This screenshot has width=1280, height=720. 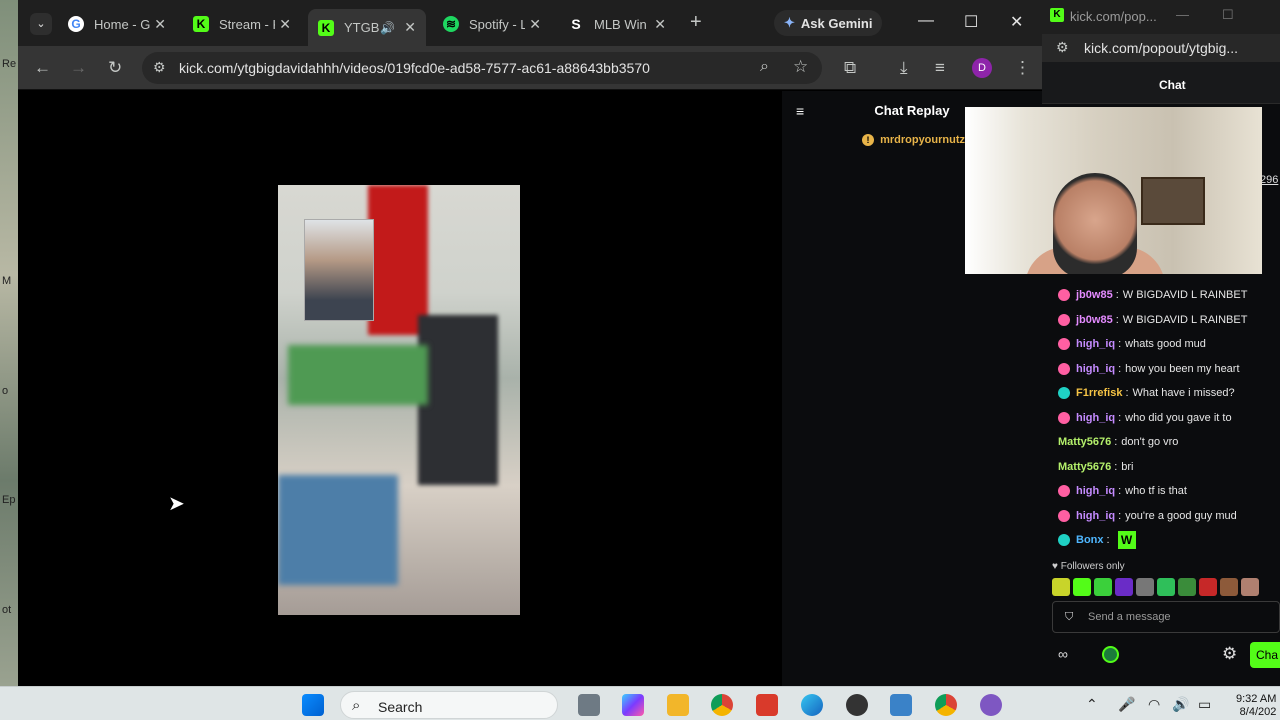 I want to click on media-player-icon, so click(x=991, y=705).